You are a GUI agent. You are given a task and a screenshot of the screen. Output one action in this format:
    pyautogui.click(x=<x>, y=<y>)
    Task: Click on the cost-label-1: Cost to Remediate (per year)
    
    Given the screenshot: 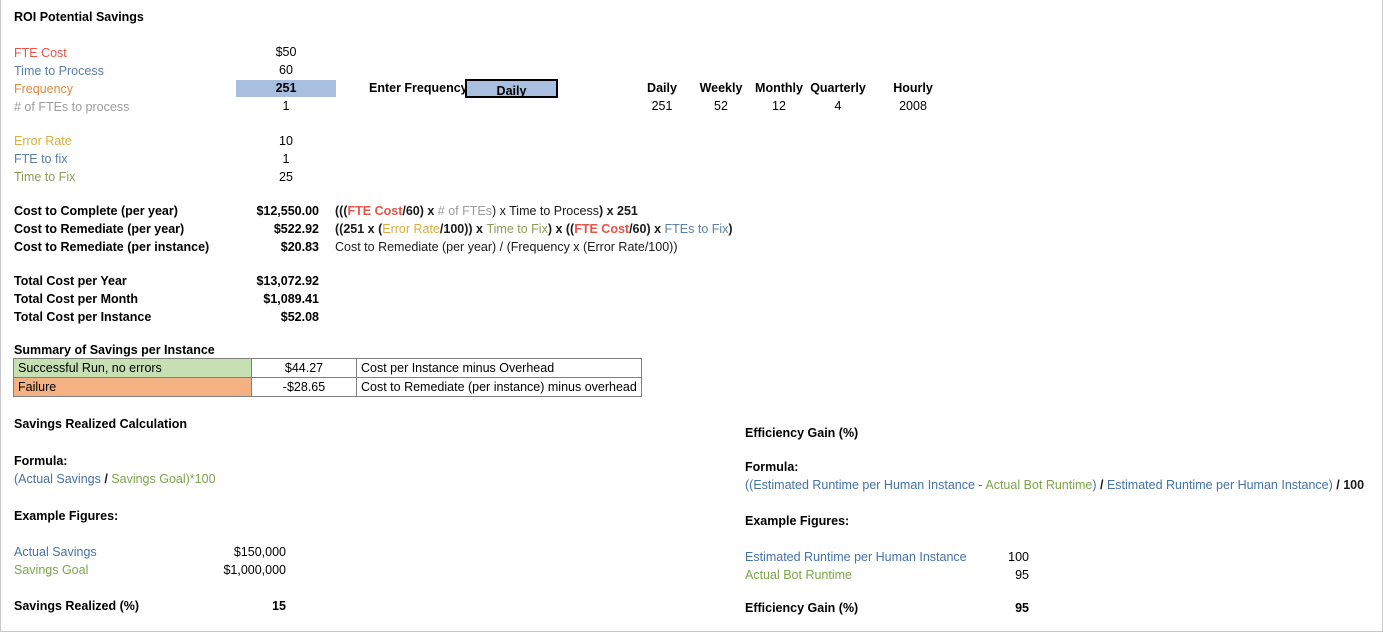 What is the action you would take?
    pyautogui.click(x=99, y=229)
    